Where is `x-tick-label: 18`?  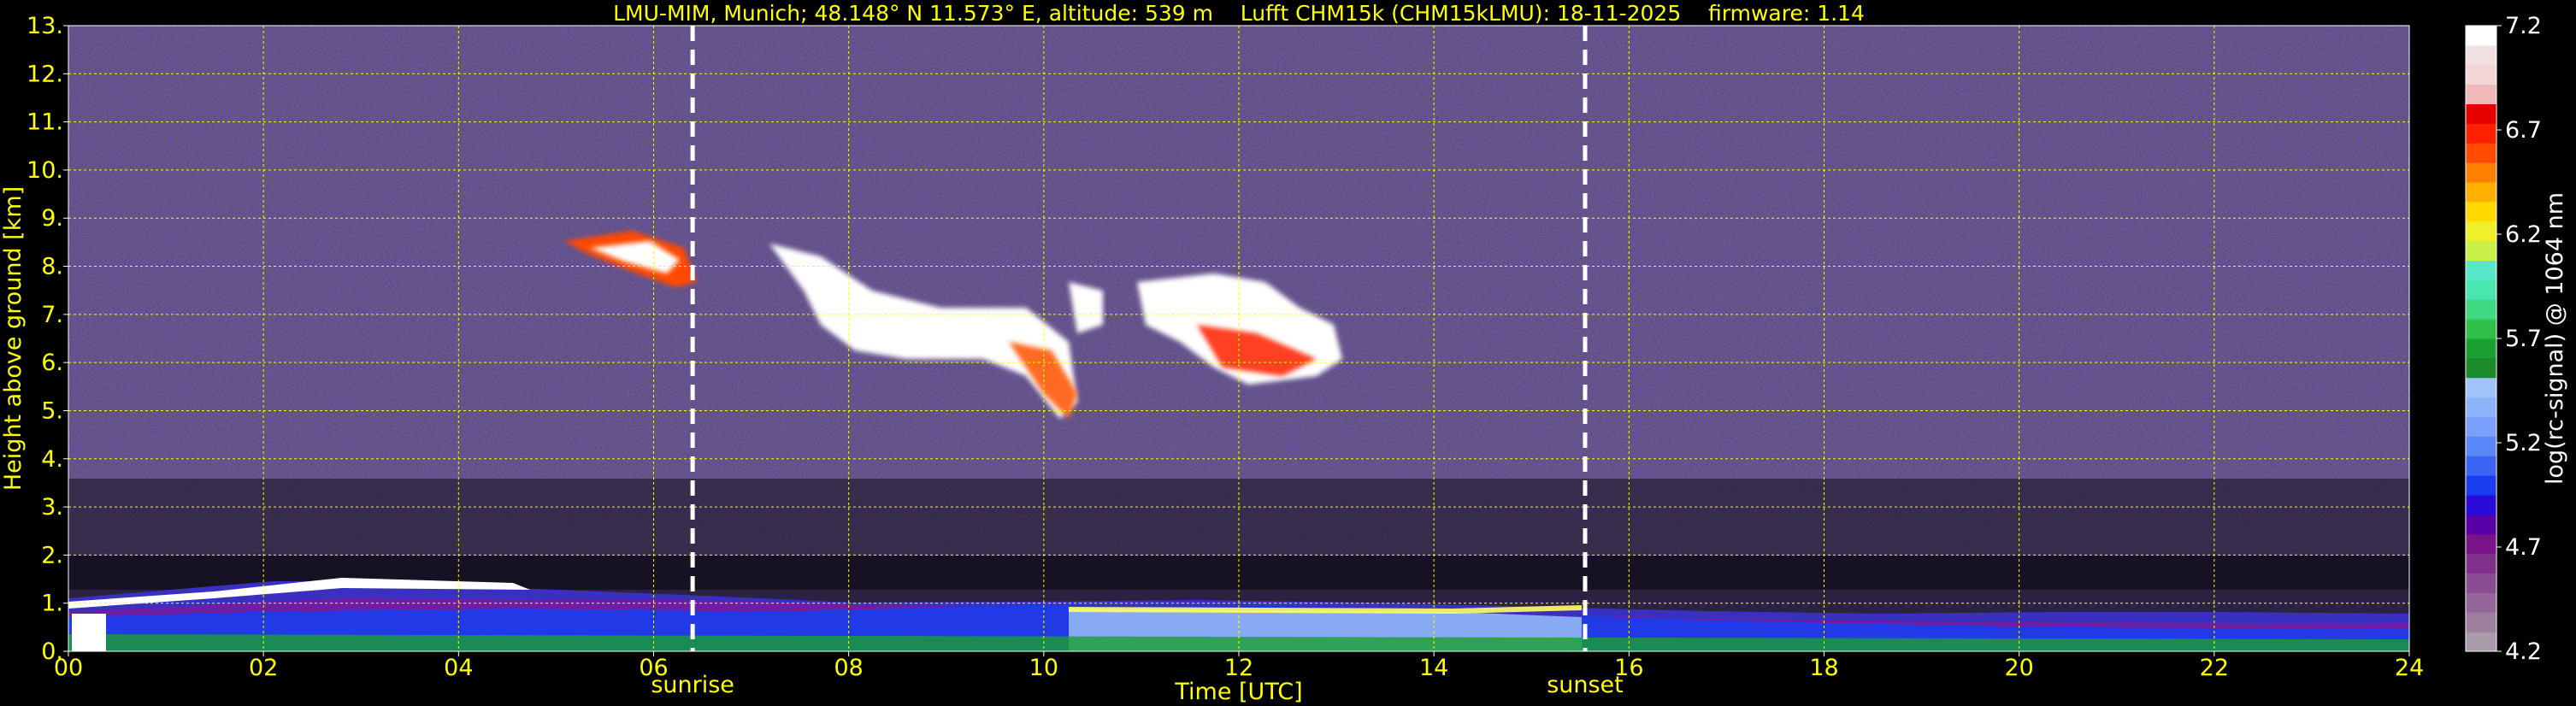
x-tick-label: 18 is located at coordinates (1823, 668).